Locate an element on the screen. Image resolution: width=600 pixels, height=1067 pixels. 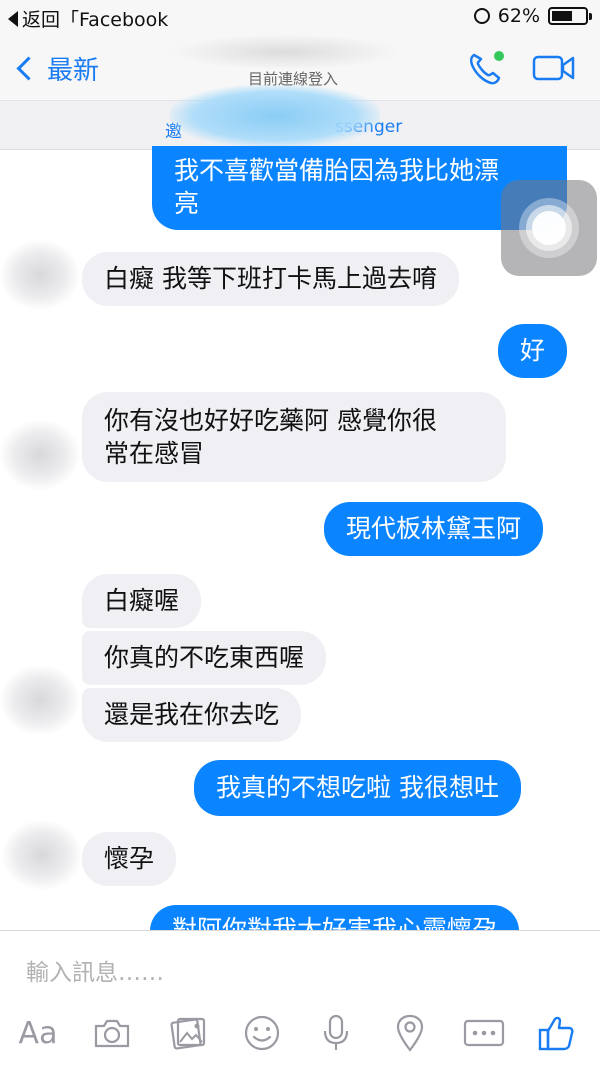
message-line: 白癡 我等下班打卡馬上過去唷 is located at coordinates (270, 278).